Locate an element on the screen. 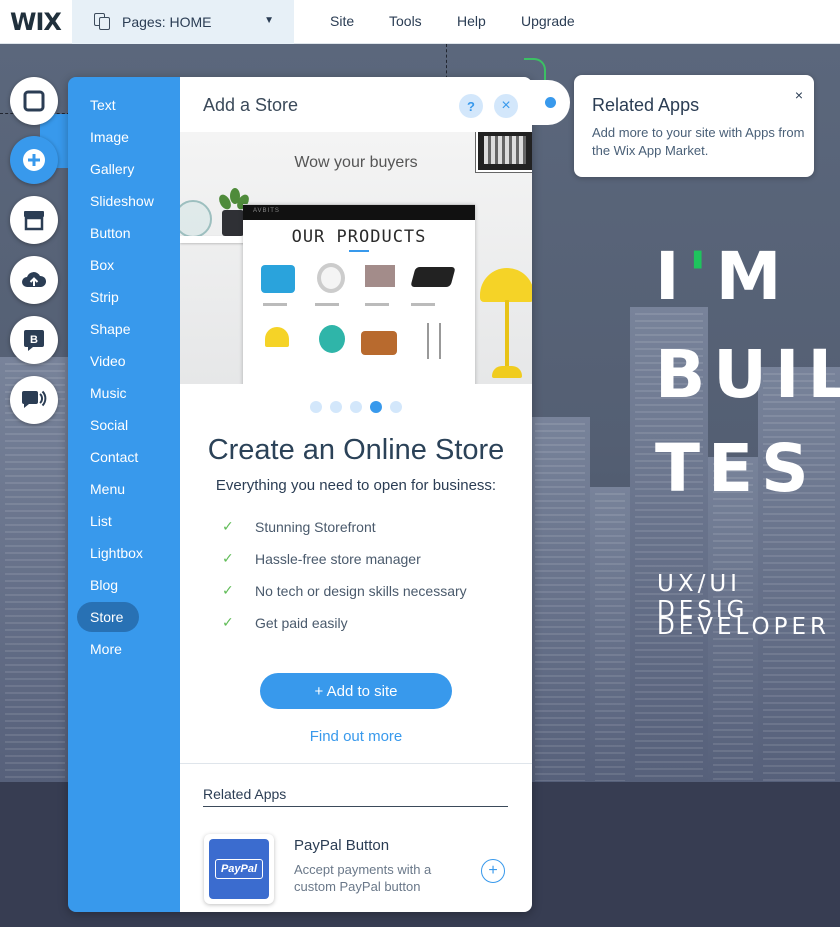  wix-logo: WIX is located at coordinates (36, 22).